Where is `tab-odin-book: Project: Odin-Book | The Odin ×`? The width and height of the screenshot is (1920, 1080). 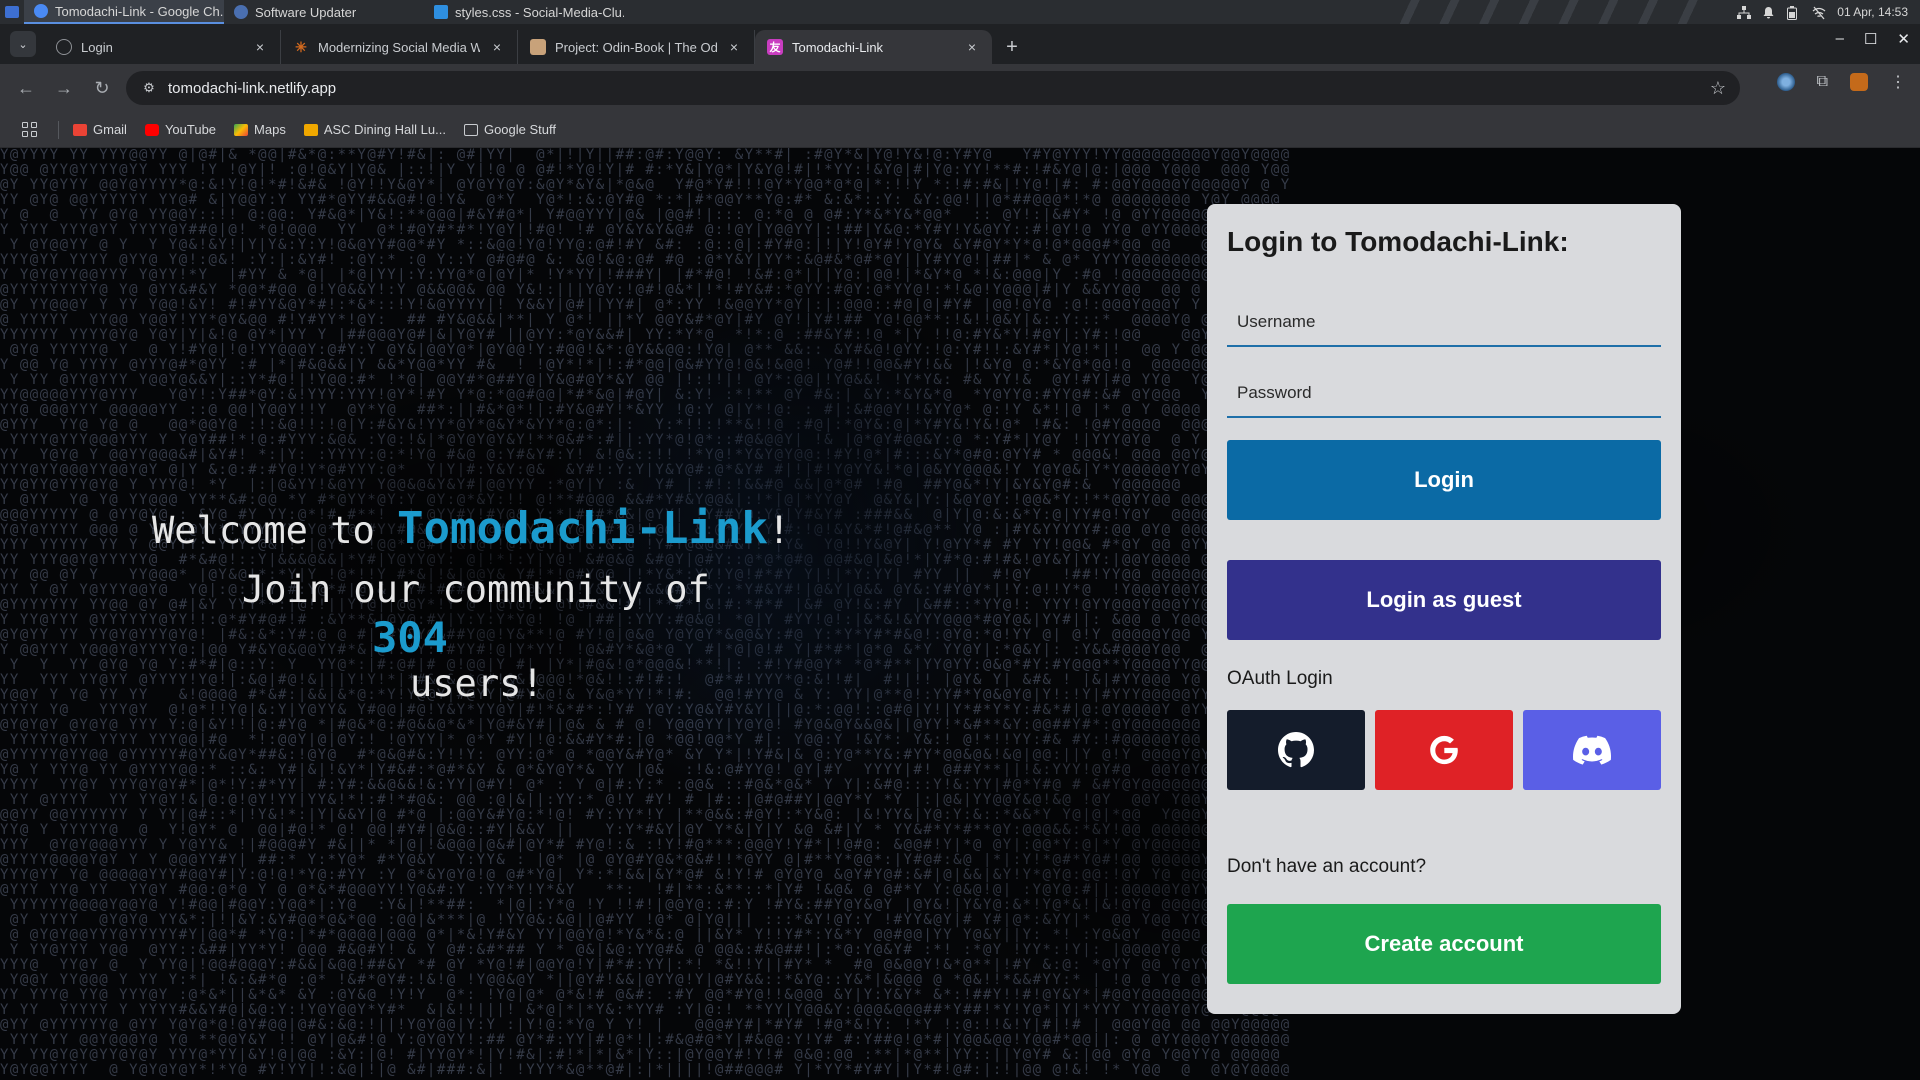
tab-odin-book: Project: Odin-Book | The Odin × is located at coordinates (636, 47).